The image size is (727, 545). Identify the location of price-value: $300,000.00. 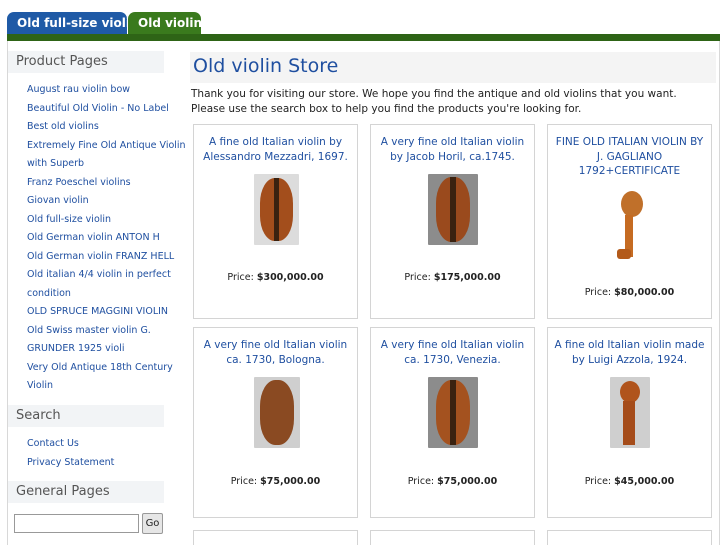
(290, 277).